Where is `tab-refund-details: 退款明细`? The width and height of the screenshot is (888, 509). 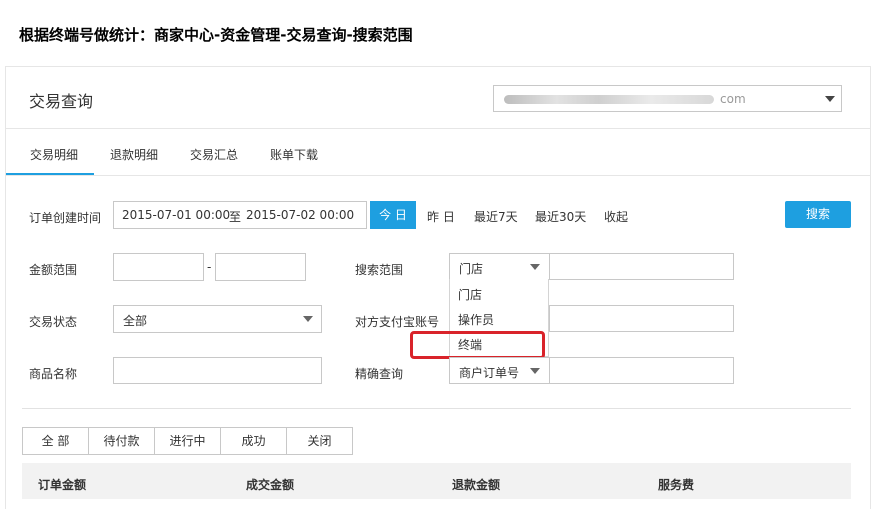
tab-refund-details: 退款明细 is located at coordinates (134, 154).